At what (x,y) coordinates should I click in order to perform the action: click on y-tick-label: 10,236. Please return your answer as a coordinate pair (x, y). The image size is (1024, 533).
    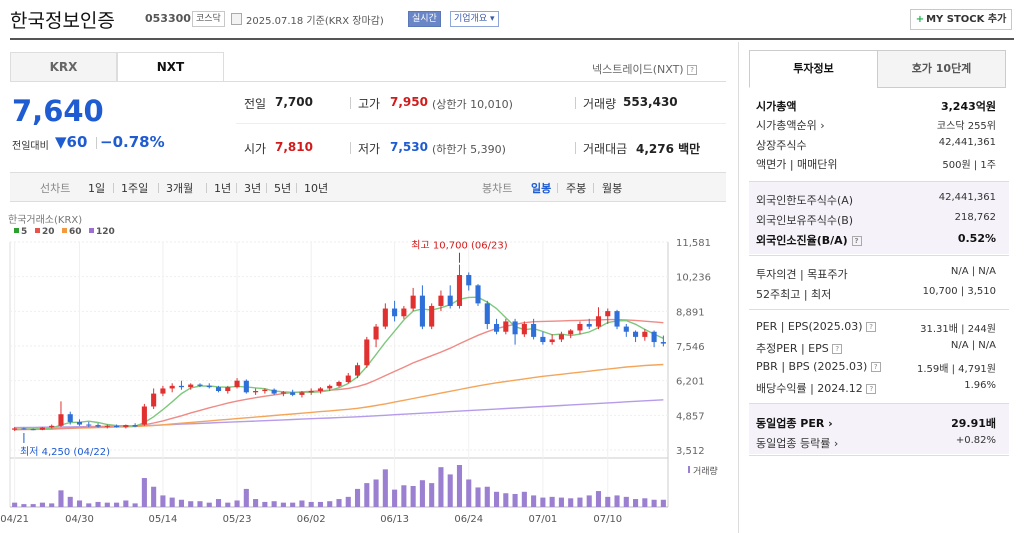
    Looking at the image, I should click on (693, 278).